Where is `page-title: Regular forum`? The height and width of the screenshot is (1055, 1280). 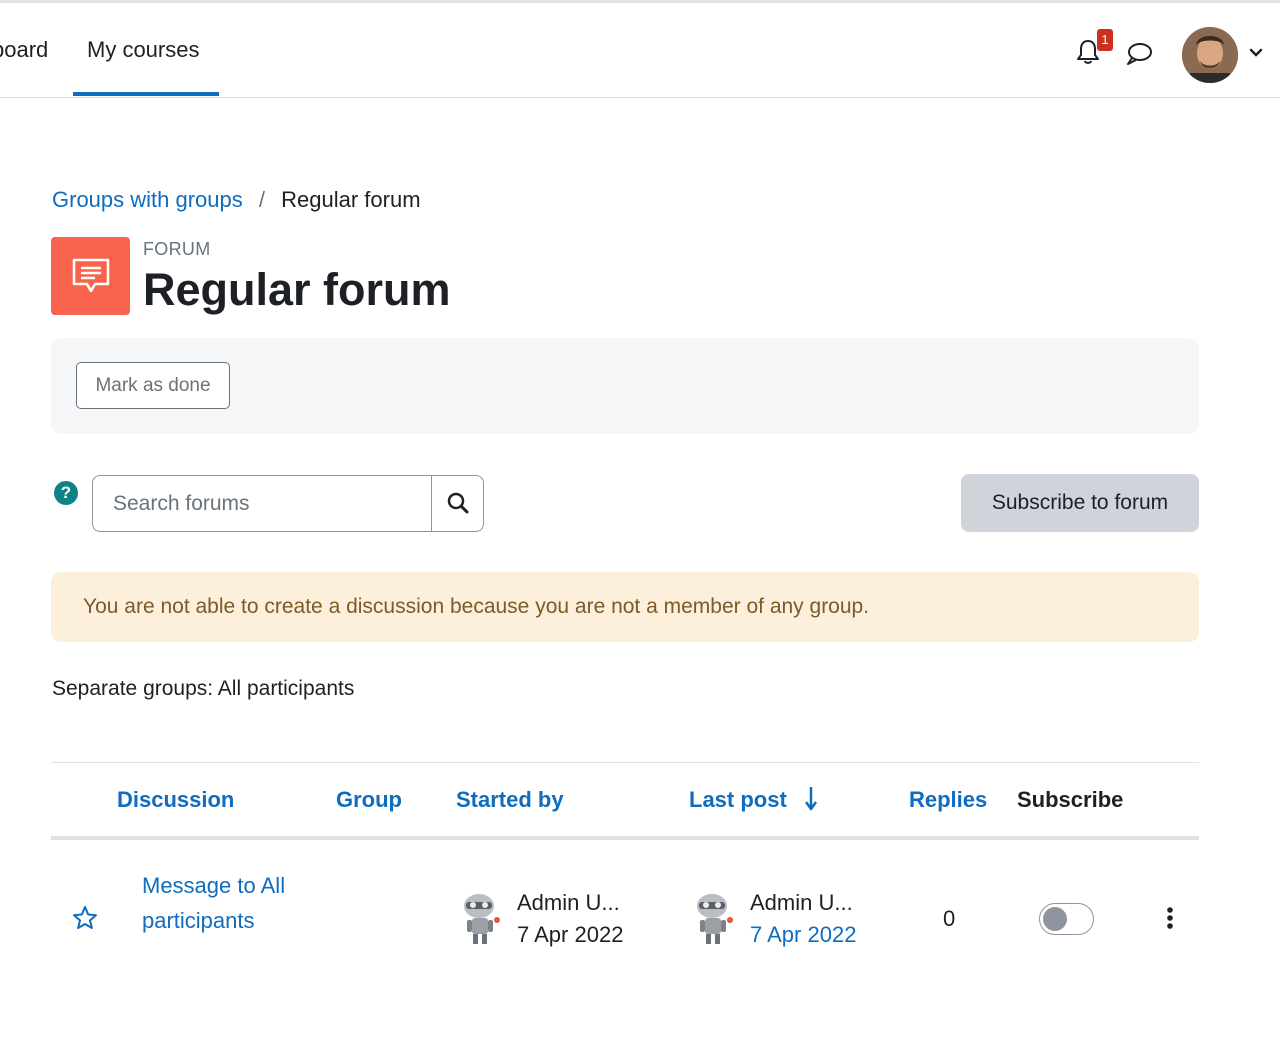
page-title: Regular forum is located at coordinates (297, 289).